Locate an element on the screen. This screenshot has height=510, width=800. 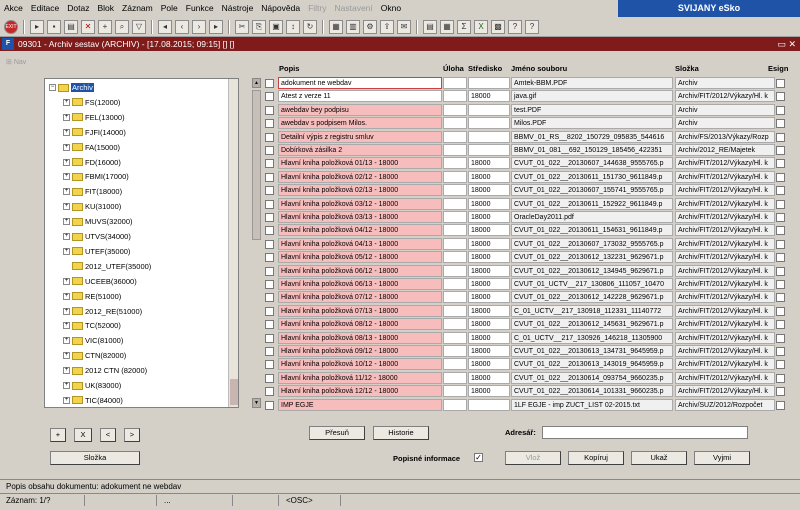
cell-popis: Hlavní kniha položková 08/12 - 18000 is located at coordinates (360, 324).